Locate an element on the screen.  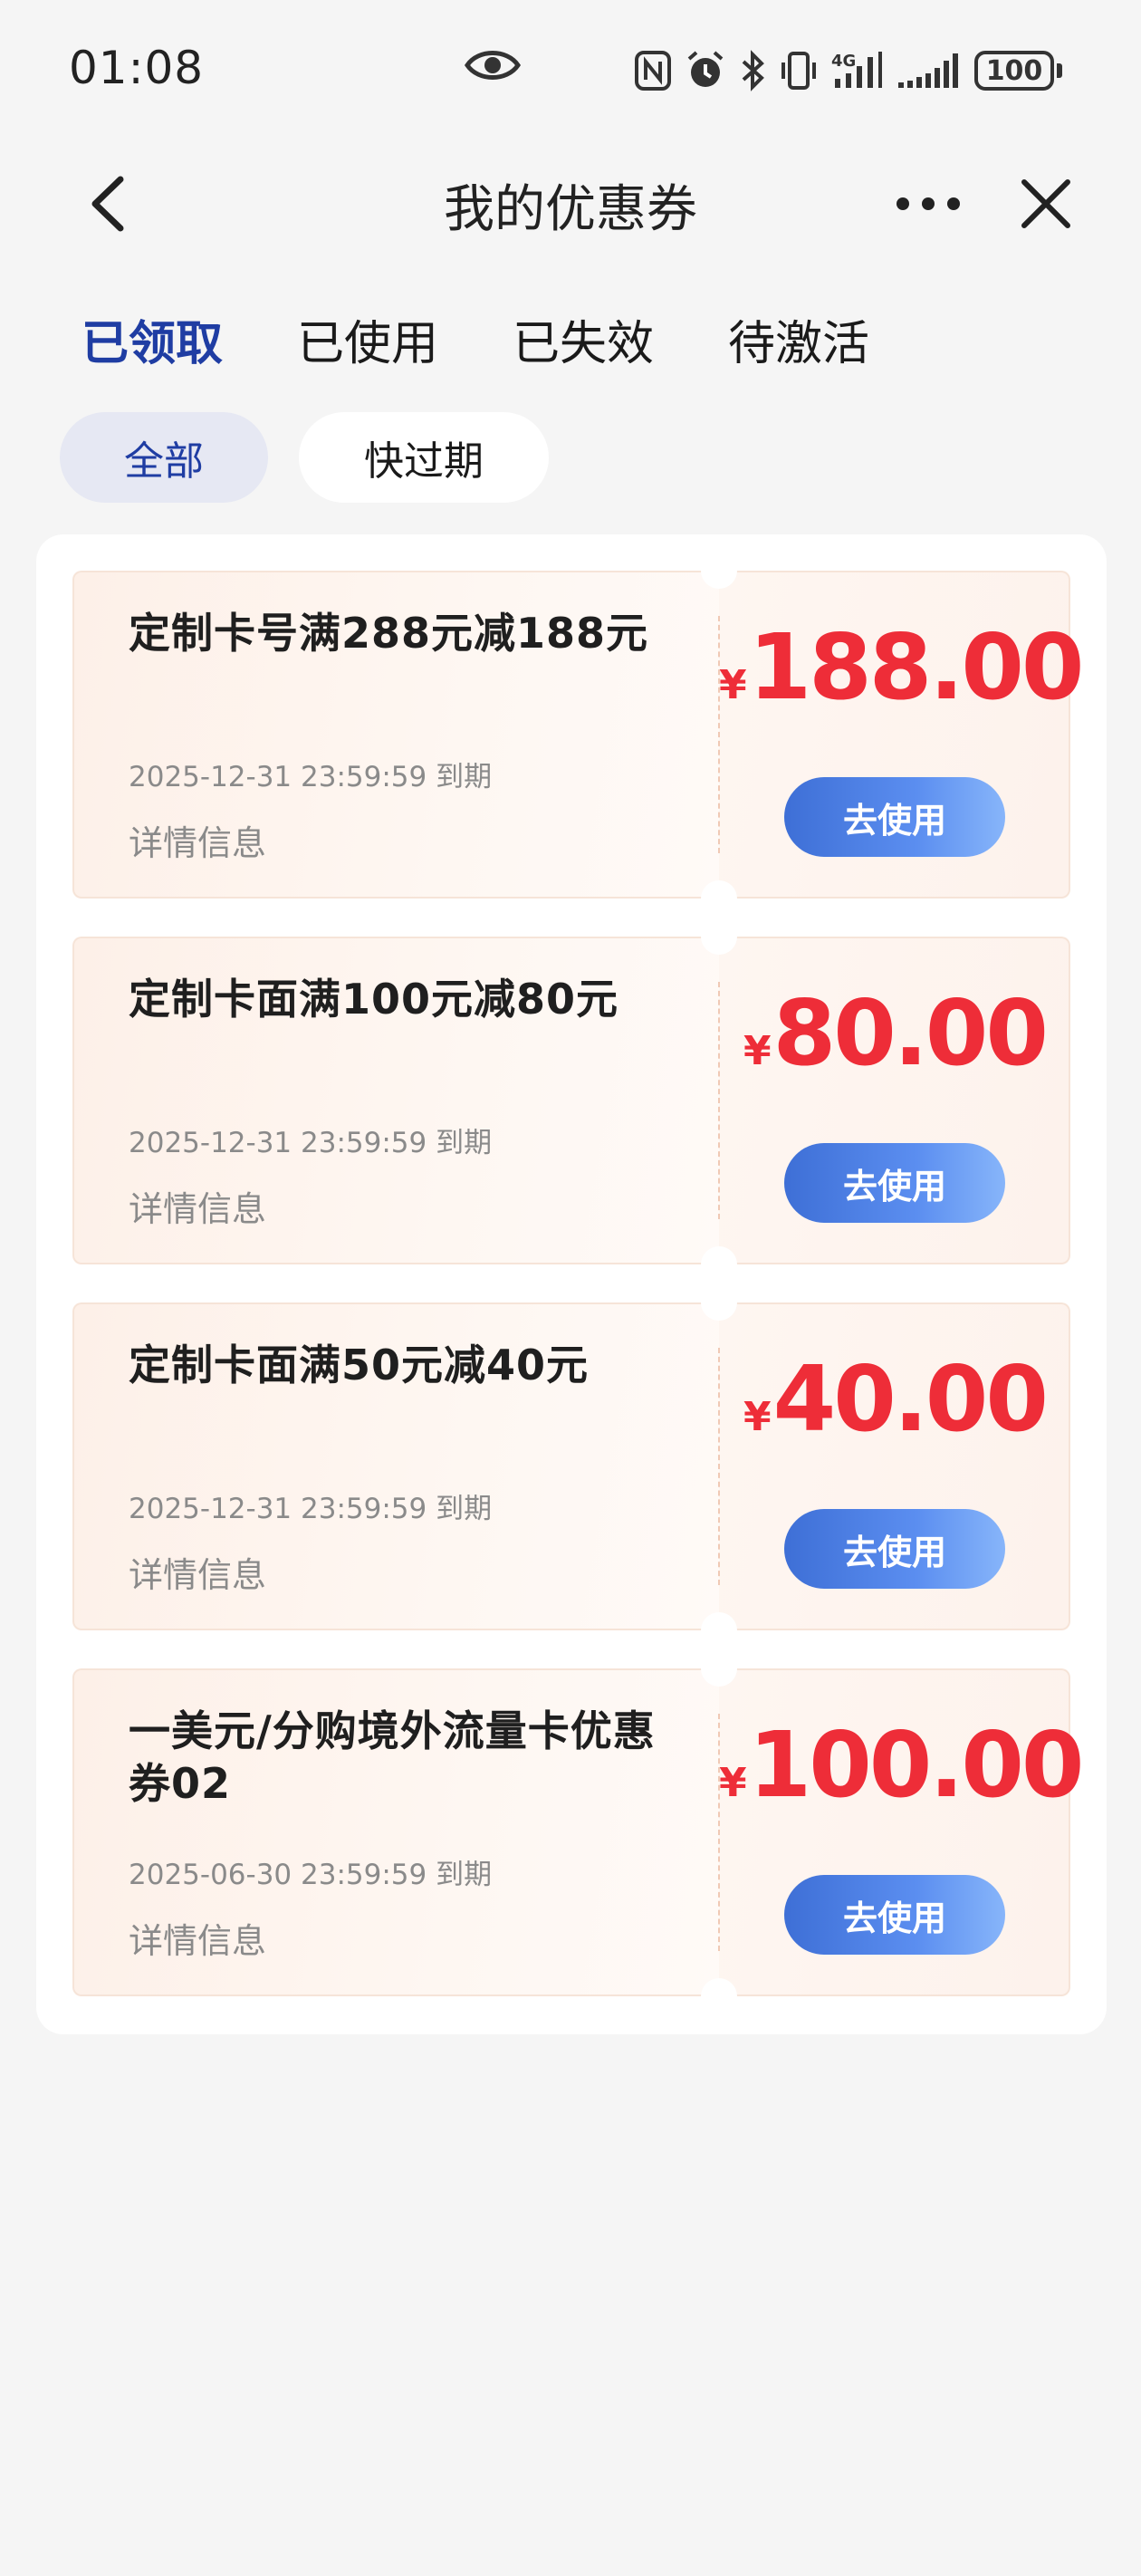
coupon-title: 定制卡面满50元减40元 is located at coordinates (360, 1365).